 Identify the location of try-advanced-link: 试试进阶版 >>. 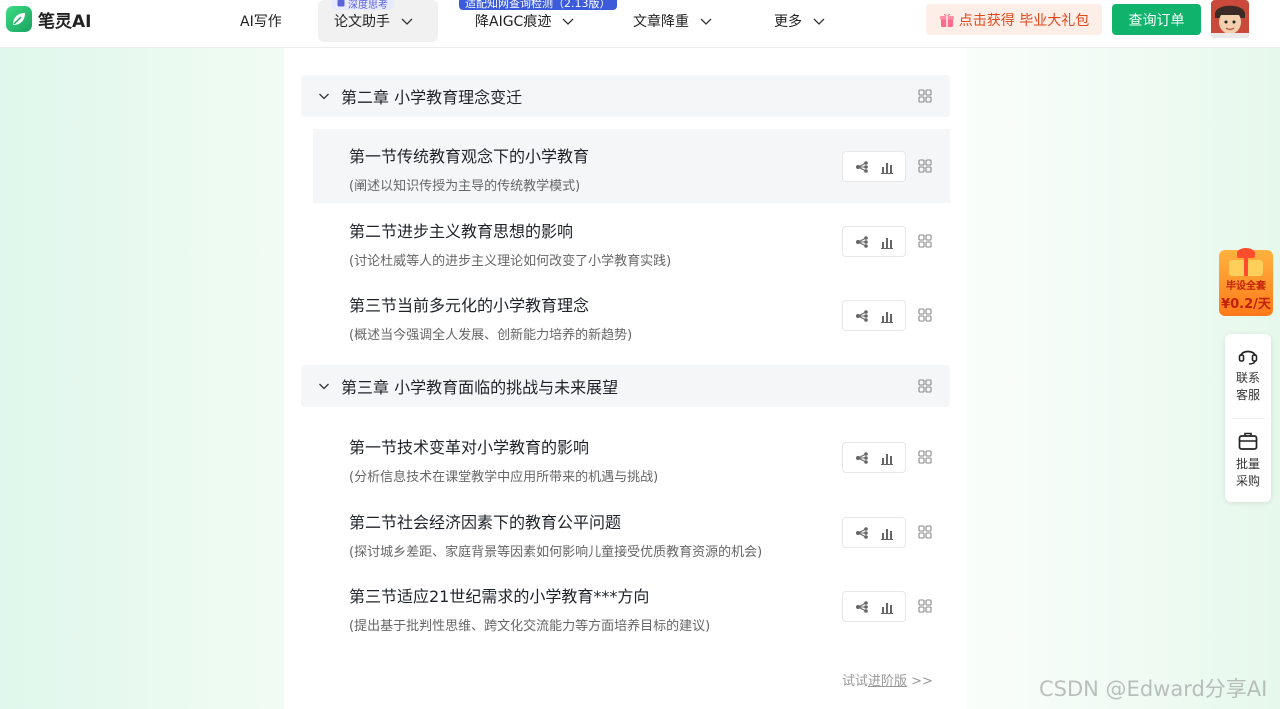
(887, 679).